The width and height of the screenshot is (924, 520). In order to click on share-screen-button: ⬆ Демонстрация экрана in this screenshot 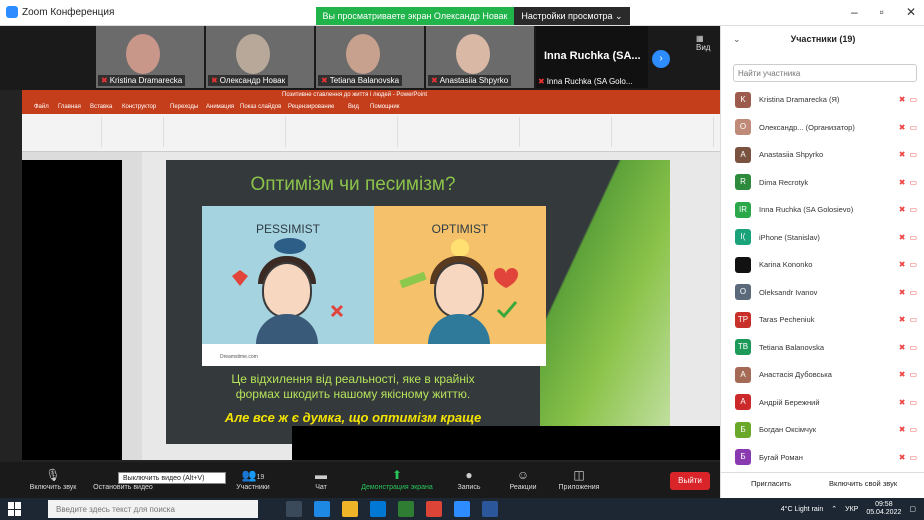, I will do `click(397, 479)`.